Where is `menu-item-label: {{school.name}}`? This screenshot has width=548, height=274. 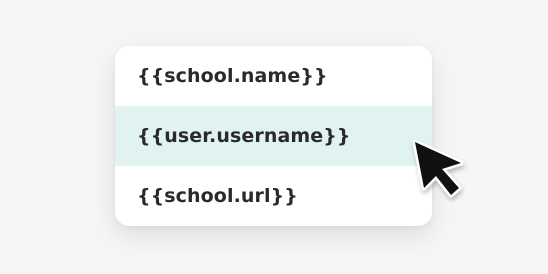
menu-item-label: {{school.name}} is located at coordinates (232, 76).